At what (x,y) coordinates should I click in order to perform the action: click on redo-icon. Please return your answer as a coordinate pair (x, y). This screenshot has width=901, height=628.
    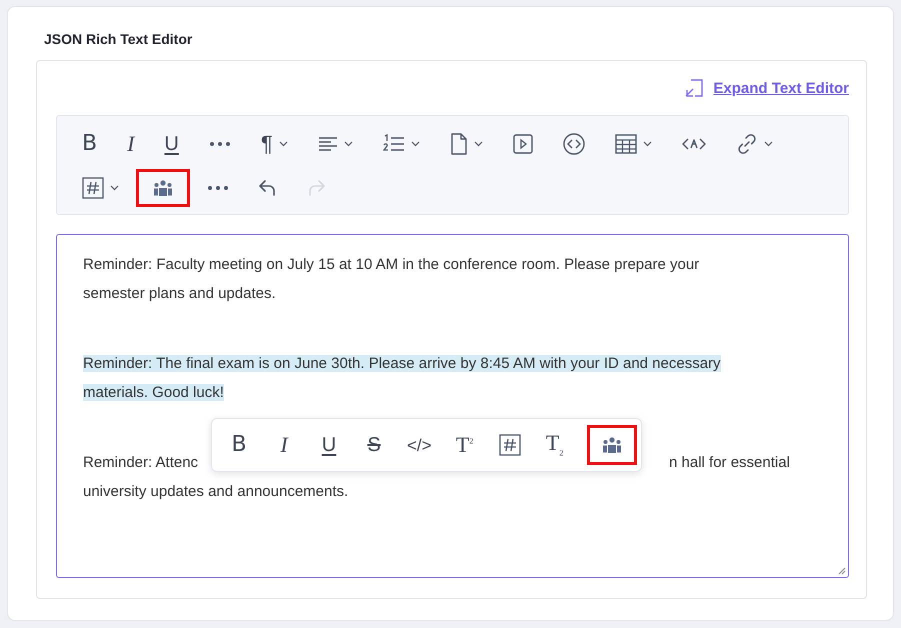
    Looking at the image, I should click on (316, 188).